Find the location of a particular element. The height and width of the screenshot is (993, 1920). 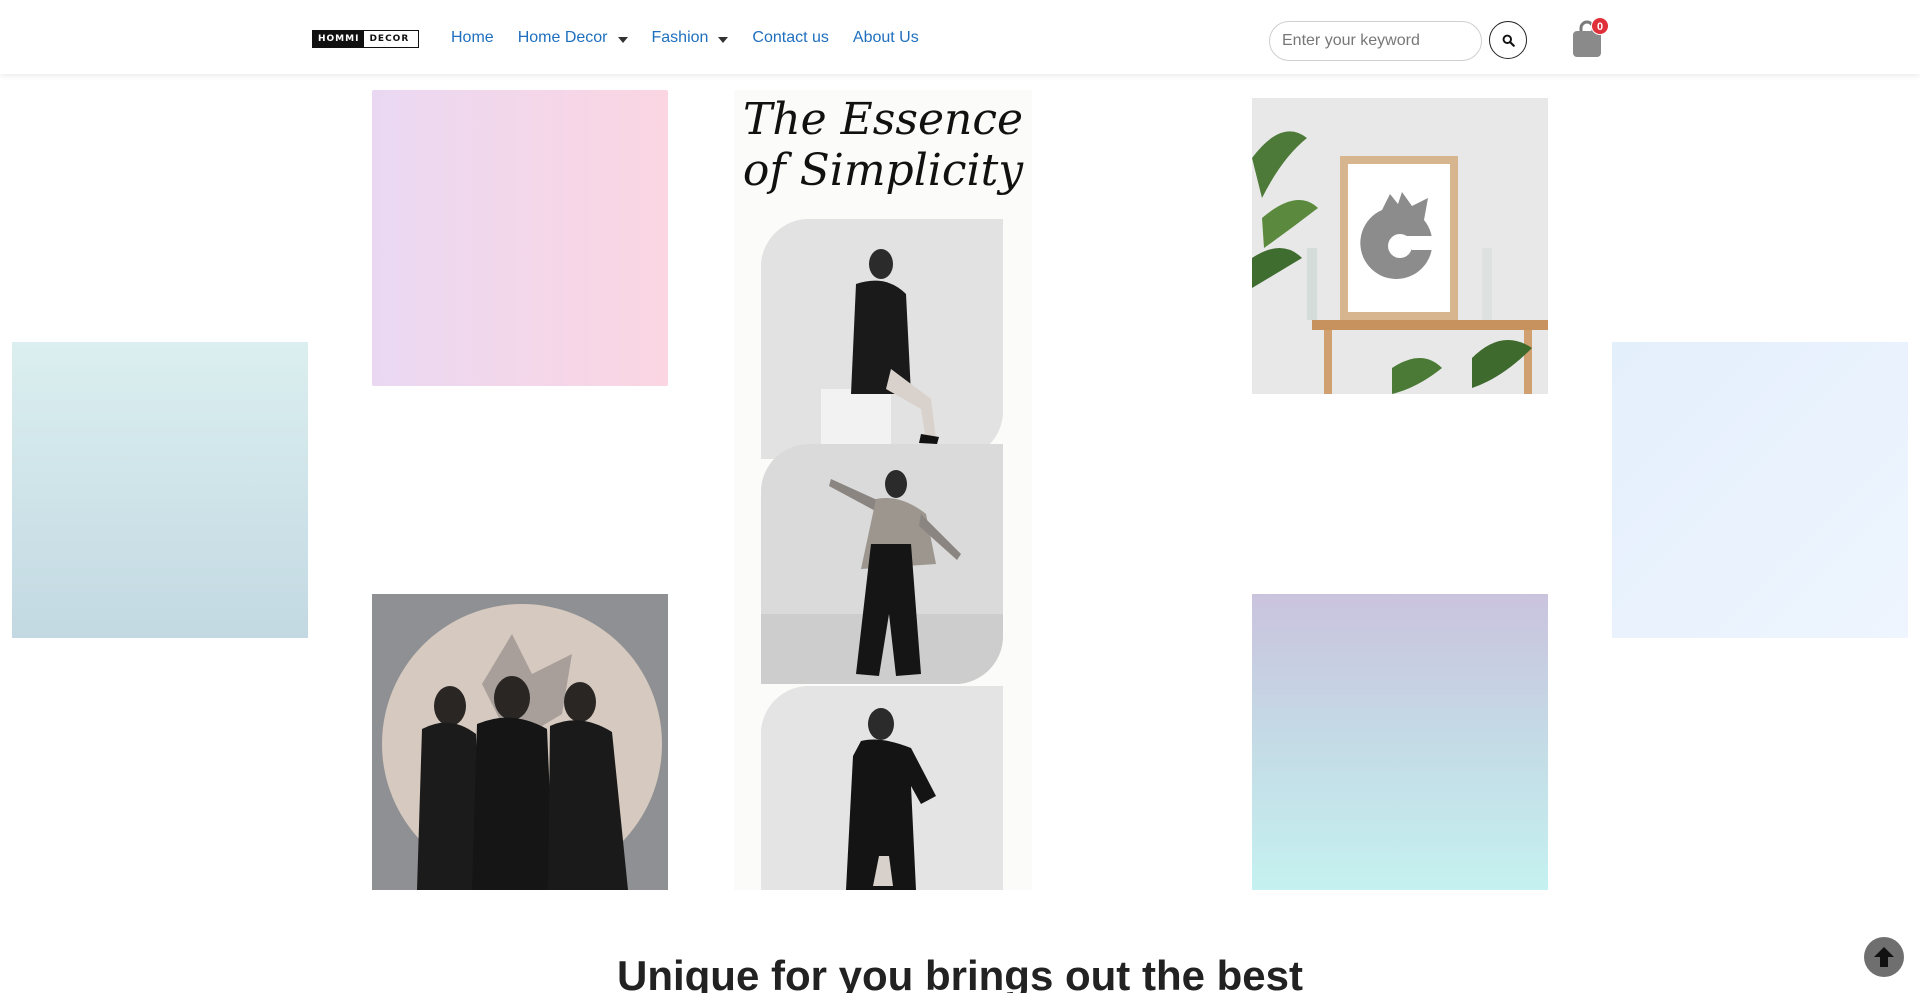

nav-about: About Us is located at coordinates (886, 38).